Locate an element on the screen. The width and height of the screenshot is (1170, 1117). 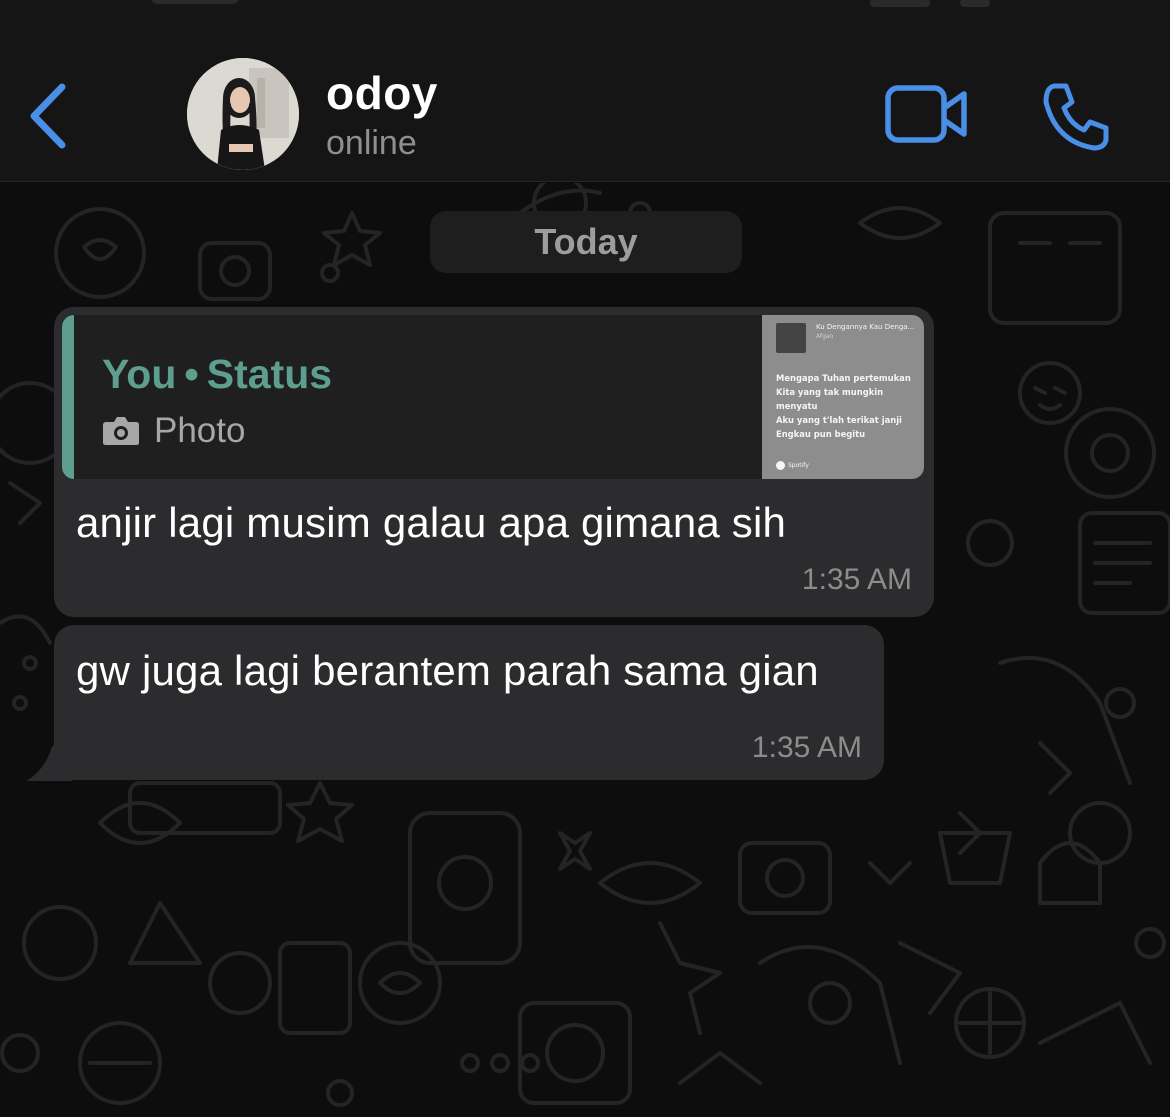
lyric-line: Engkau pun begitu is located at coordinates (821, 434).